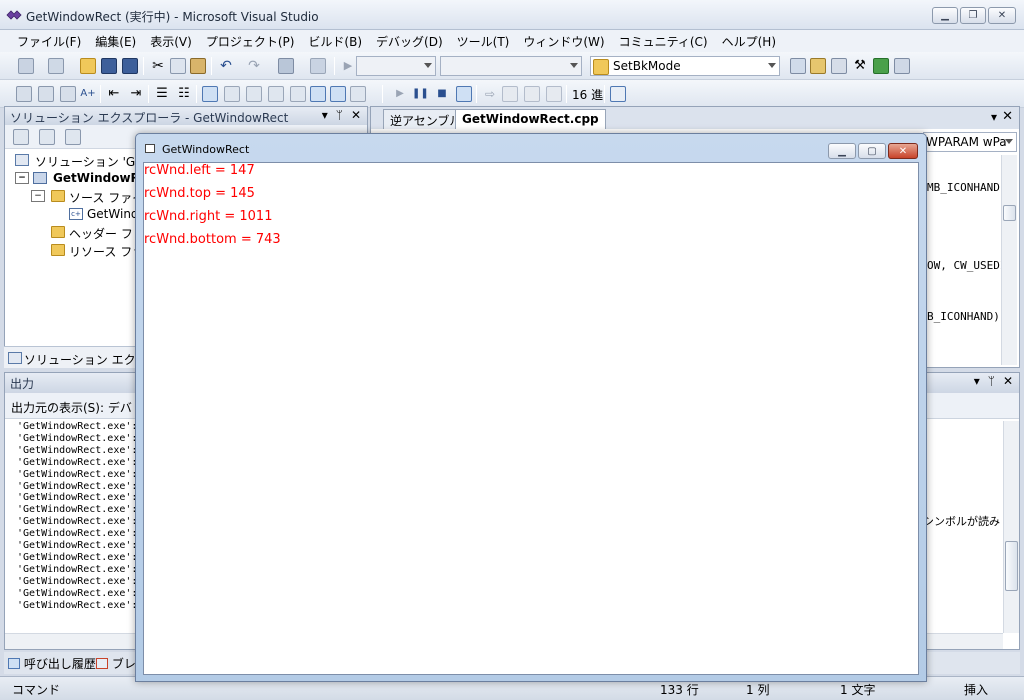 This screenshot has width=1024, height=700. What do you see at coordinates (1011, 566) in the screenshot?
I see `output-scroll-thumb` at bounding box center [1011, 566].